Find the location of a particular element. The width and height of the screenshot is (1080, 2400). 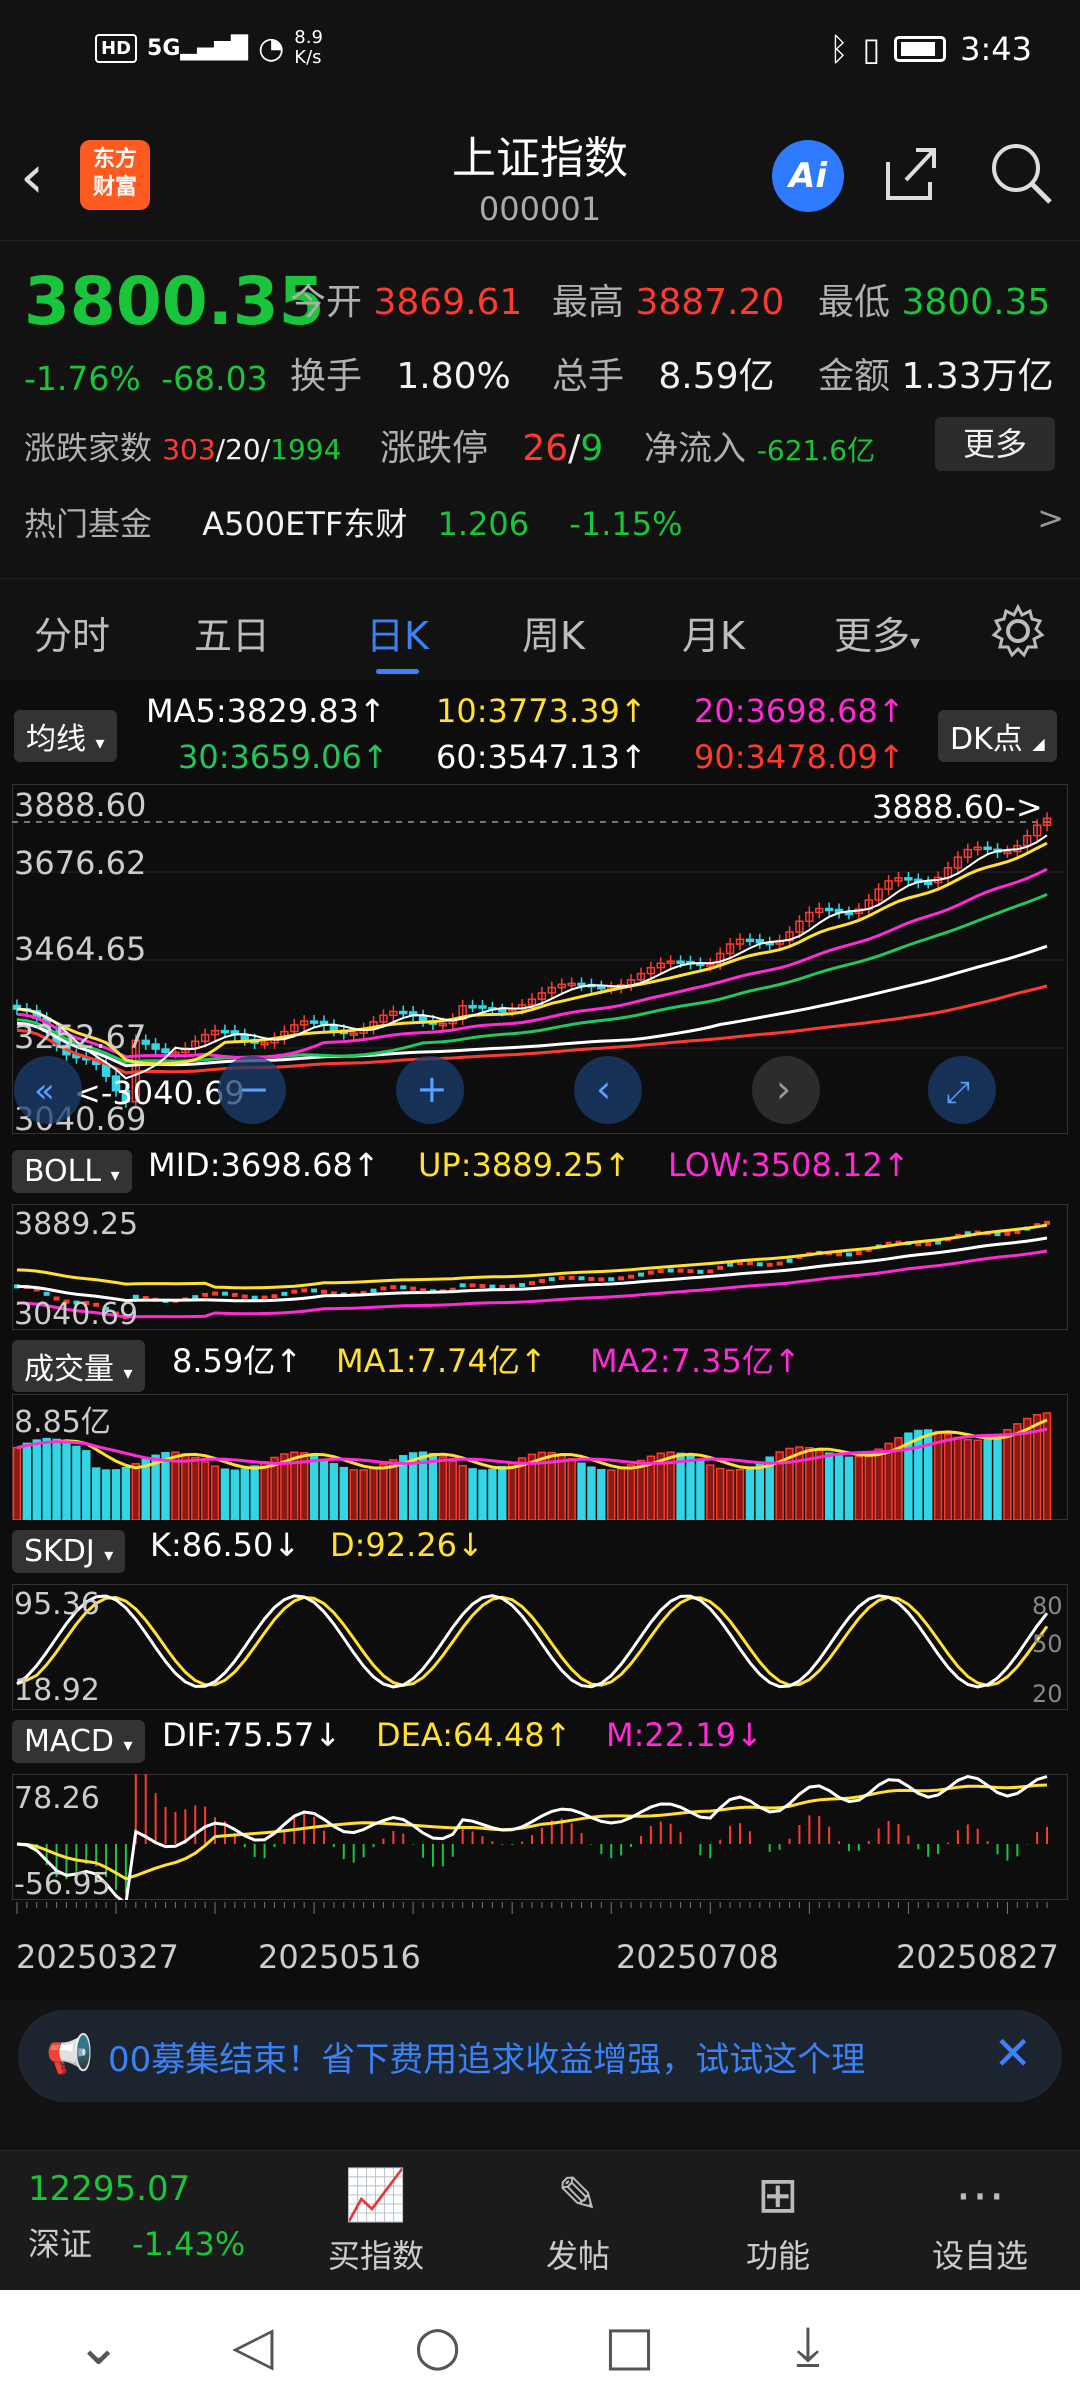

caret-down-icon: ▾ is located at coordinates (115, 1175).